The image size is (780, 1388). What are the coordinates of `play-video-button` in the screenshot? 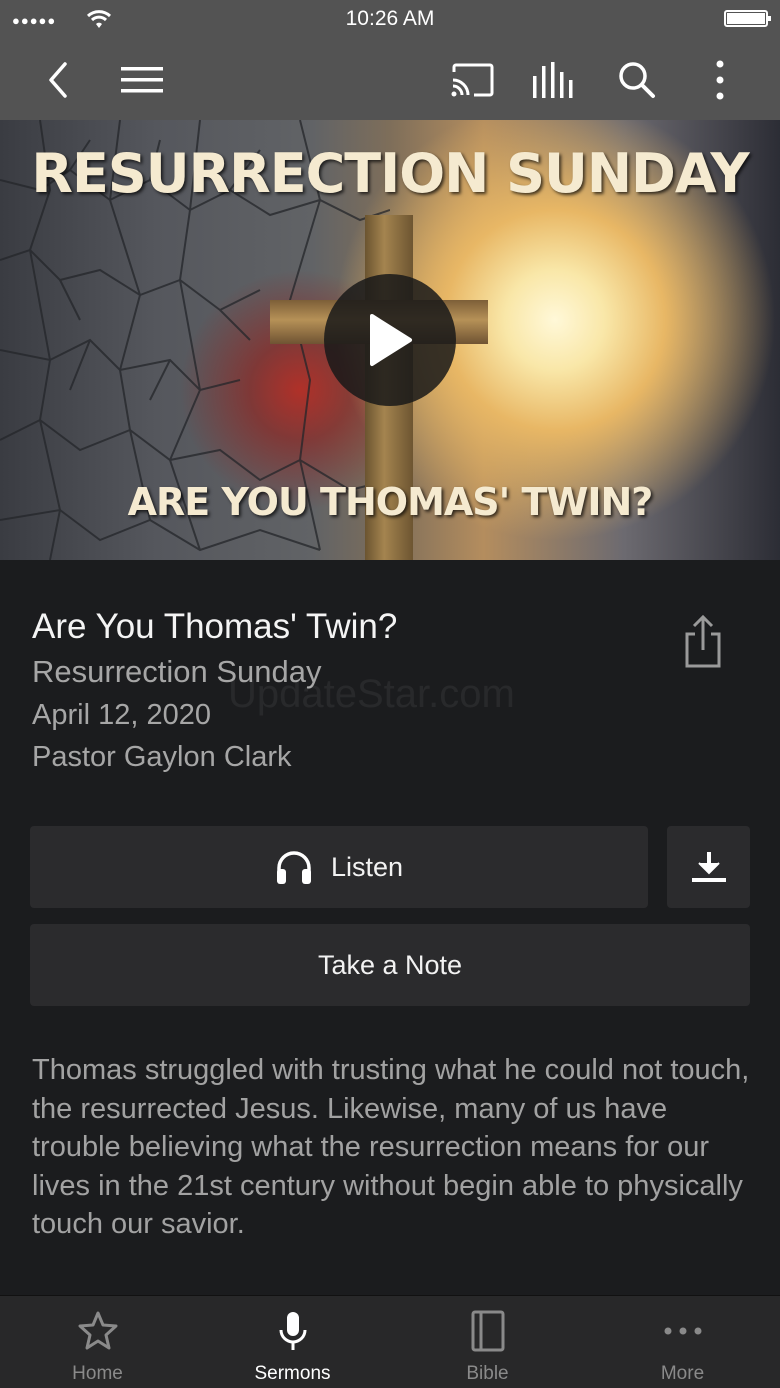 It's located at (390, 340).